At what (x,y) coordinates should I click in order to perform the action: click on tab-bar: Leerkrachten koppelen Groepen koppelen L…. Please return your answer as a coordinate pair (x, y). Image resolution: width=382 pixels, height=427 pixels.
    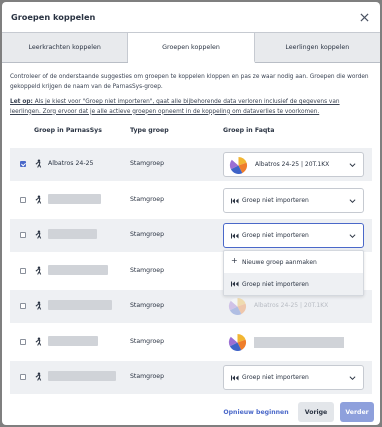
    Looking at the image, I should click on (191, 47).